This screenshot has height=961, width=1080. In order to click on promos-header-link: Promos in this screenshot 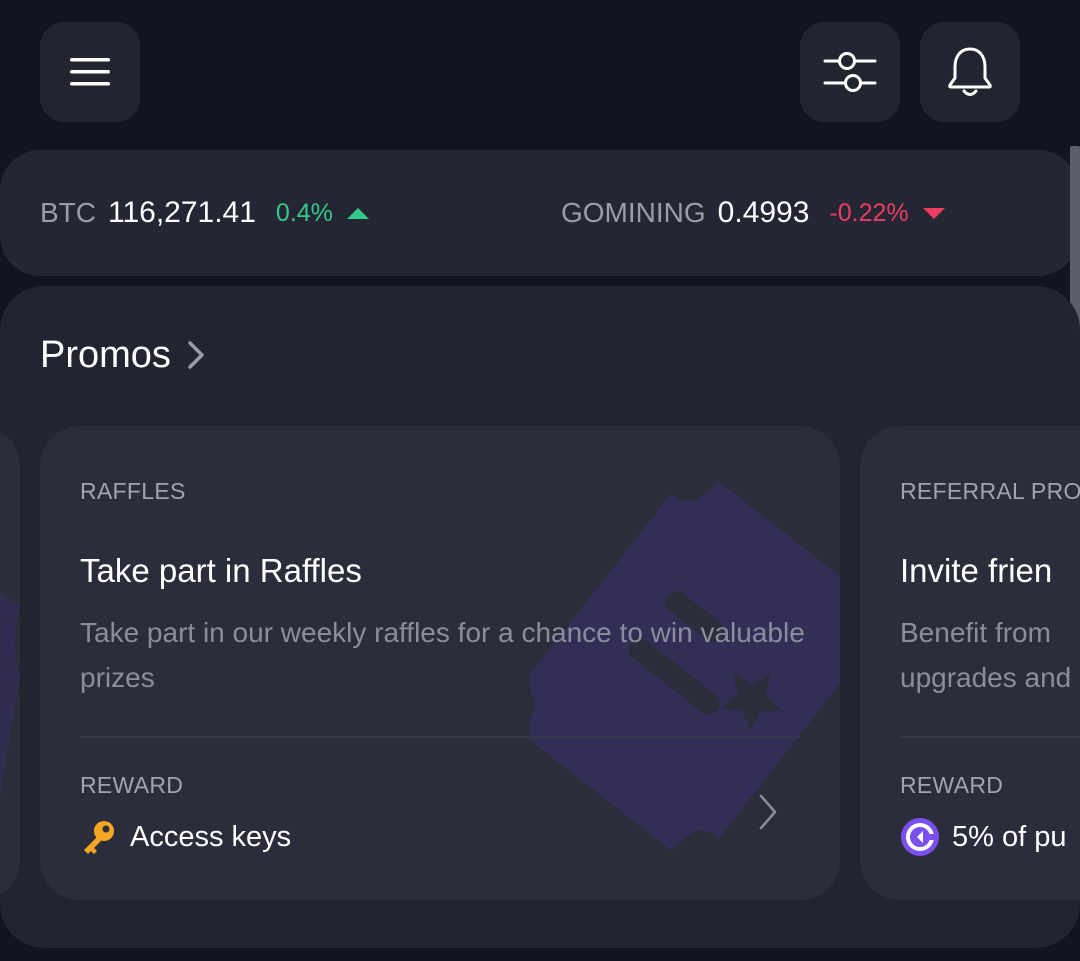, I will do `click(122, 355)`.